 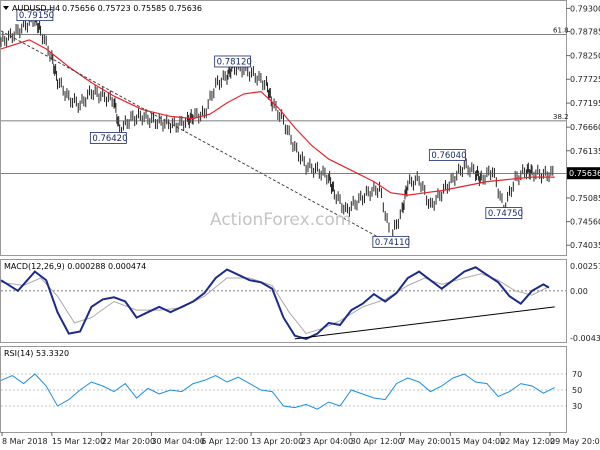 What do you see at coordinates (36, 353) in the screenshot?
I see `rsi-label: RSI(14) 53.3320` at bounding box center [36, 353].